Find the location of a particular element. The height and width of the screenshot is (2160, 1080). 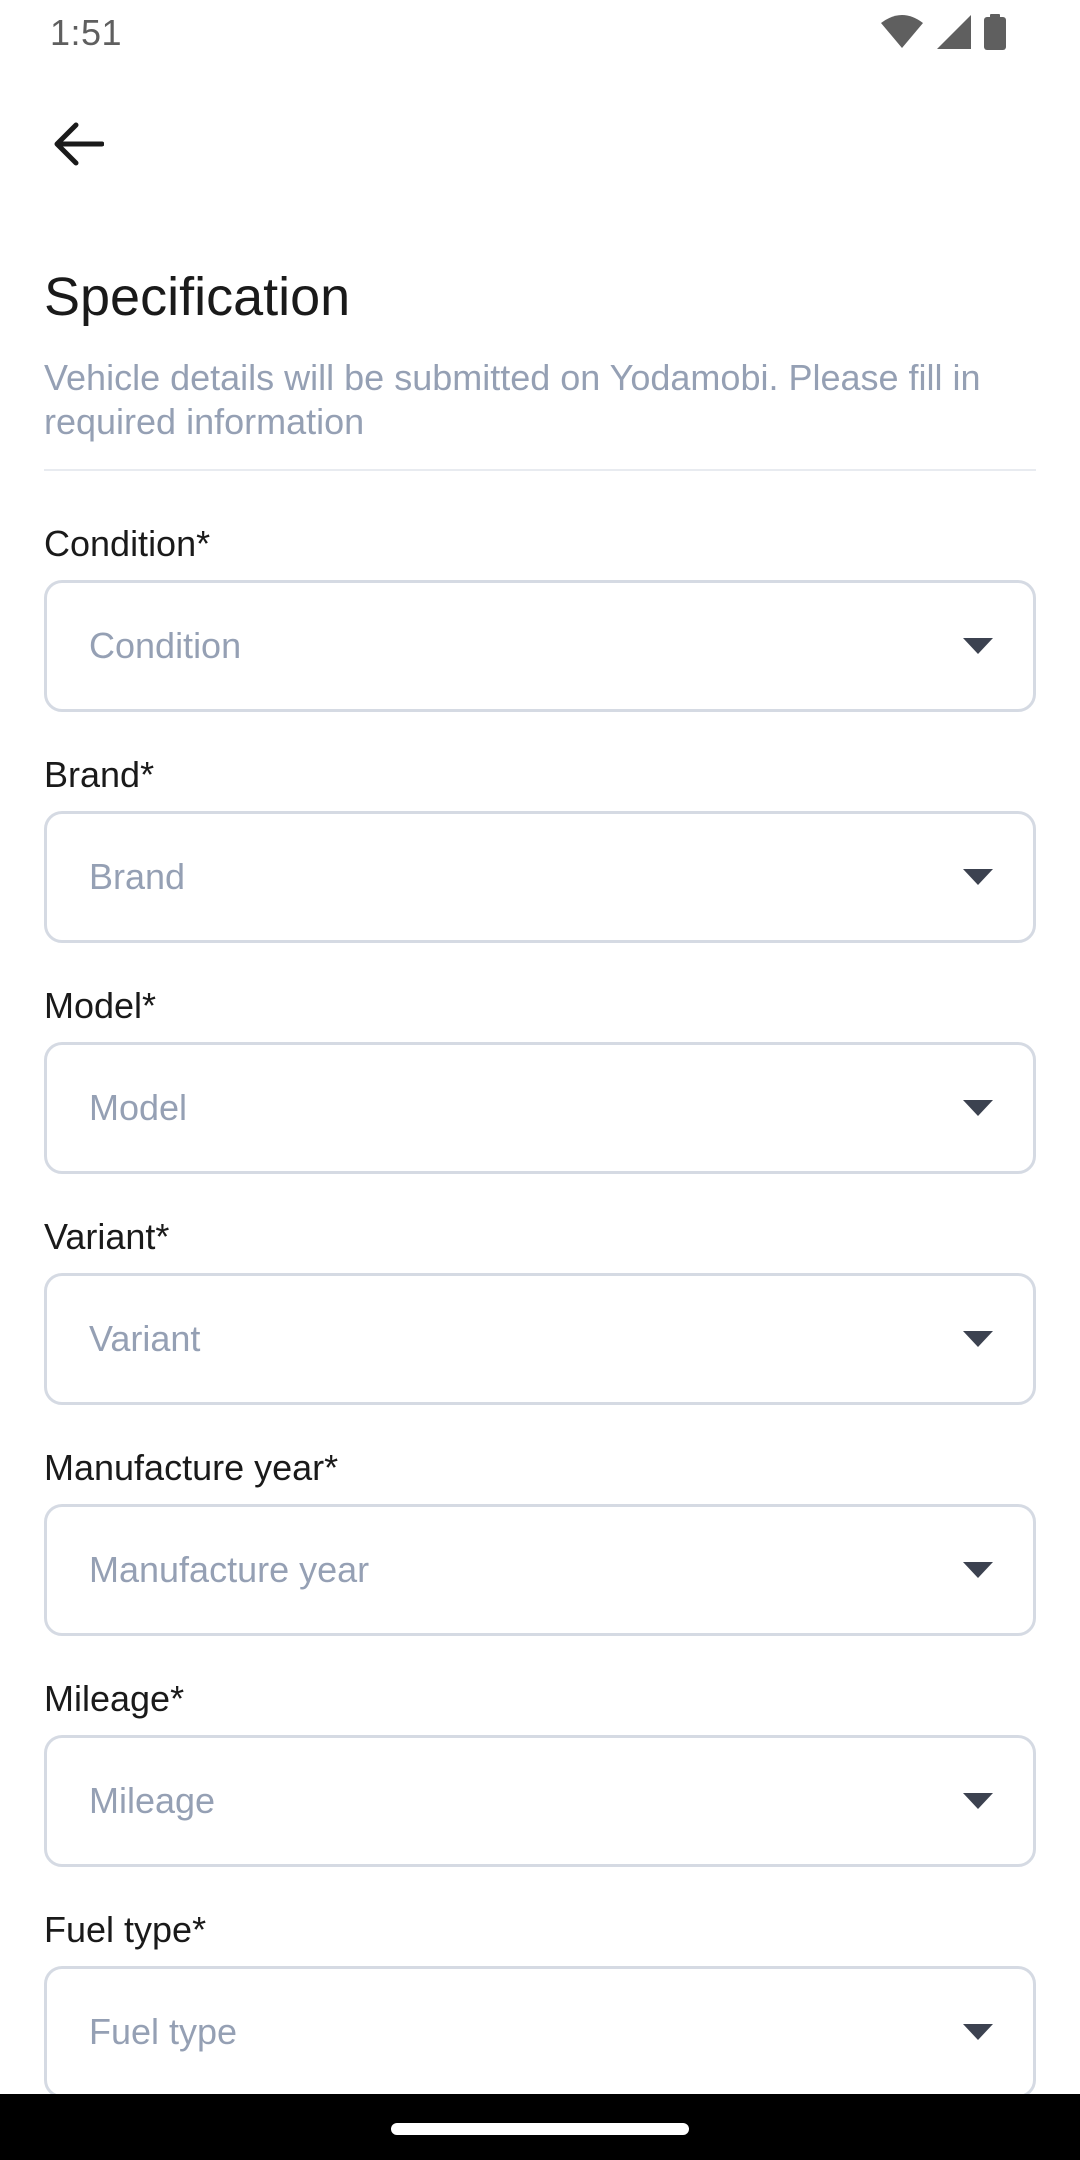

back-button is located at coordinates (78, 144).